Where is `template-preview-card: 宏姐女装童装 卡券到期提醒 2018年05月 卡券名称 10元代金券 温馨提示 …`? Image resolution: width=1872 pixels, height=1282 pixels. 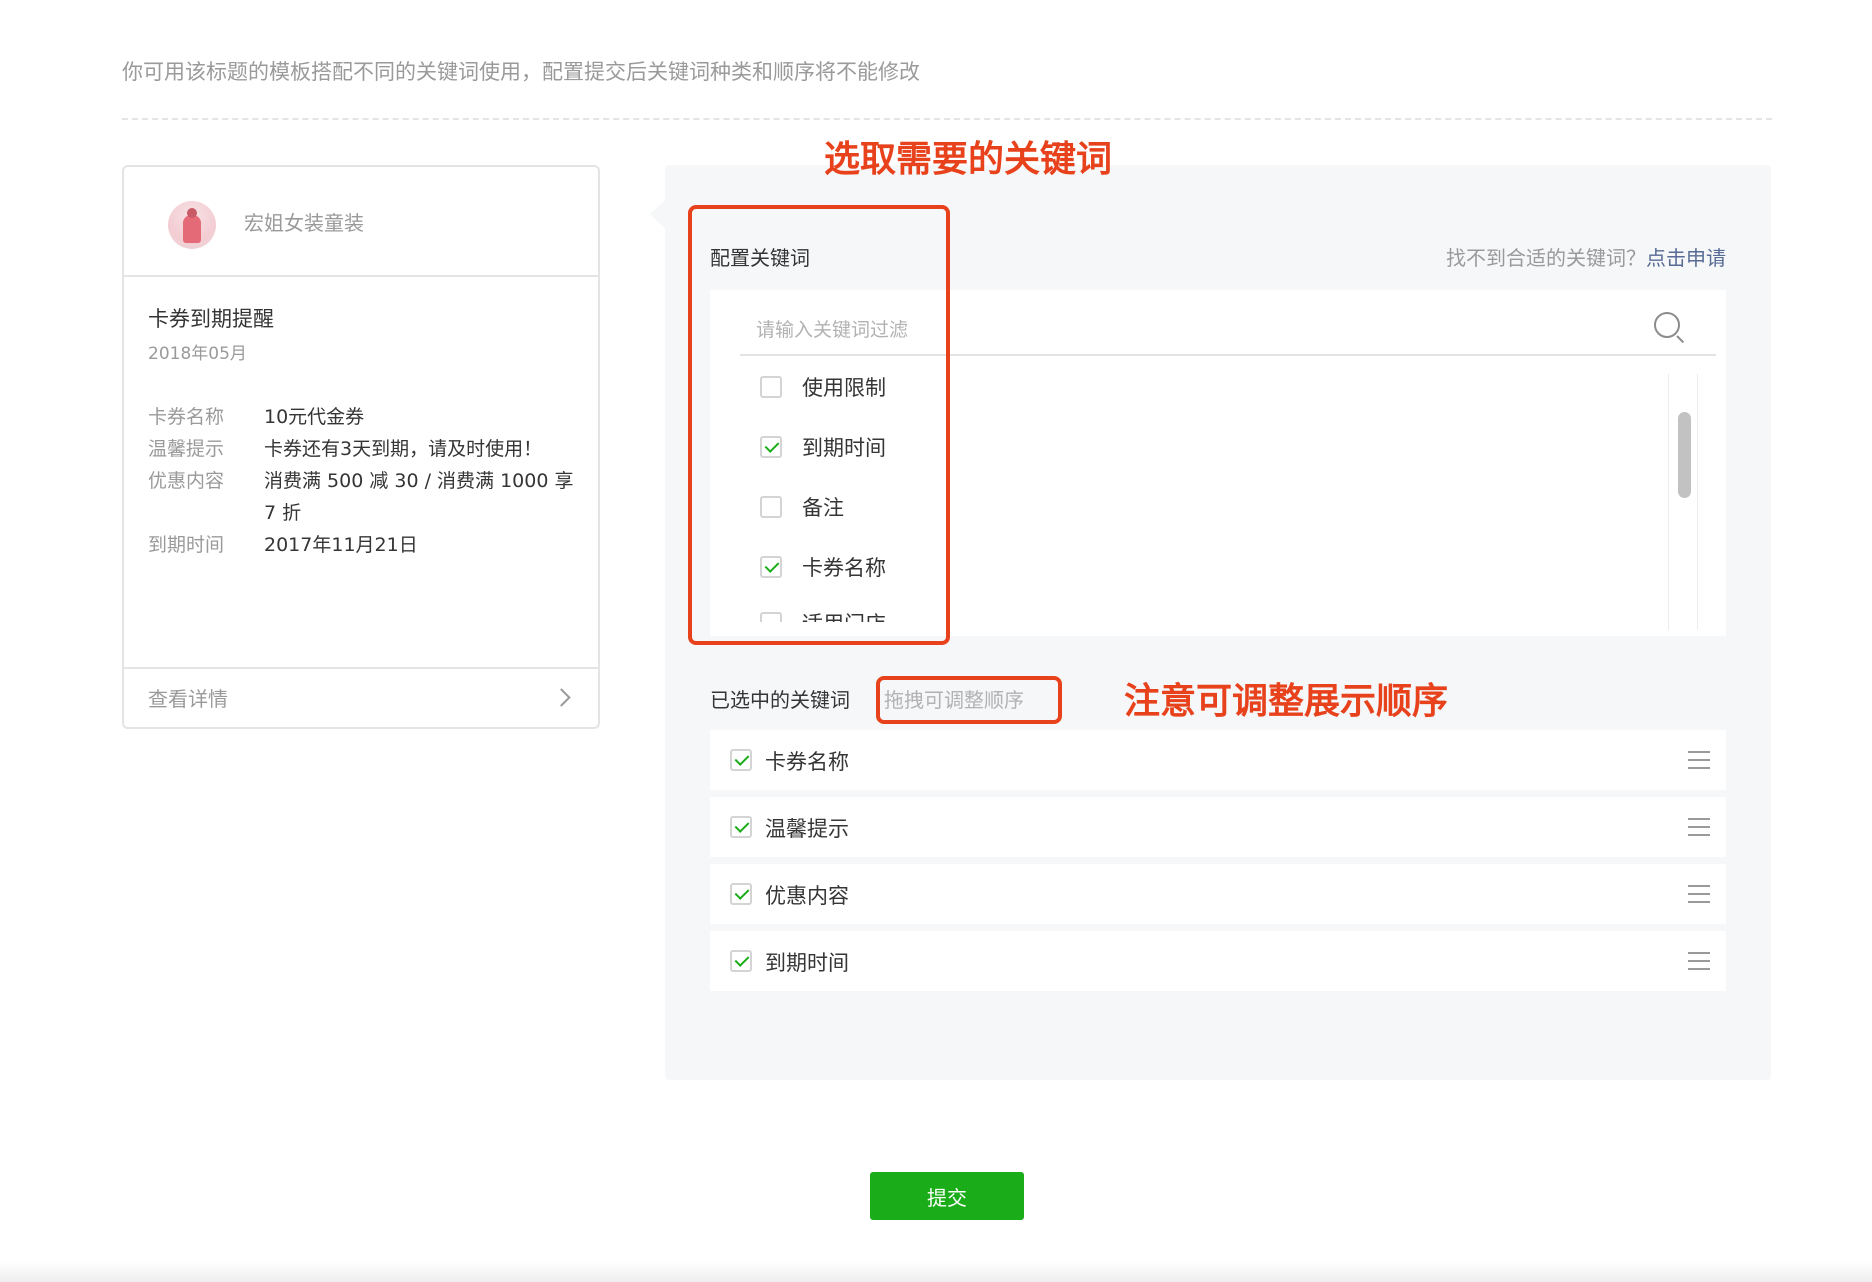 template-preview-card: 宏姐女装童装 卡券到期提醒 2018年05月 卡券名称 10元代金券 温馨提示 … is located at coordinates (361, 447).